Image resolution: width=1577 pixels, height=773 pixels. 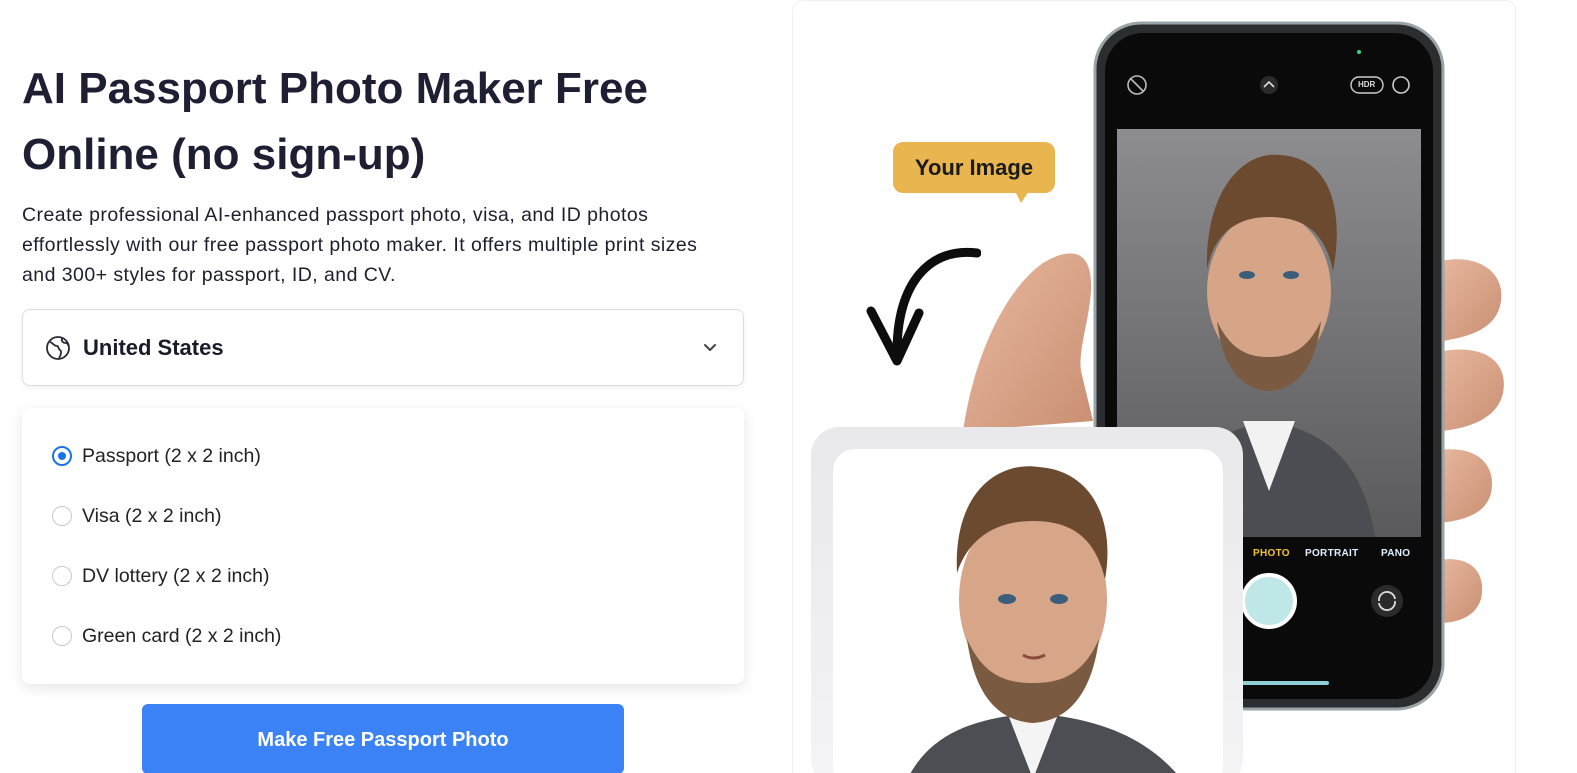 I want to click on country-select-value: United States, so click(x=153, y=347).